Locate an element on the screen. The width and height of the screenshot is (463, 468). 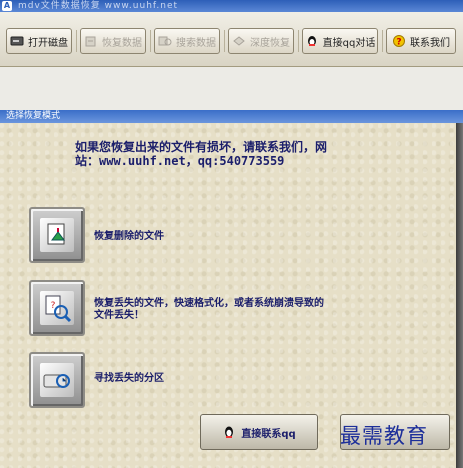
option-2-text-line-2: 文件丢失！ is located at coordinates (119, 315).